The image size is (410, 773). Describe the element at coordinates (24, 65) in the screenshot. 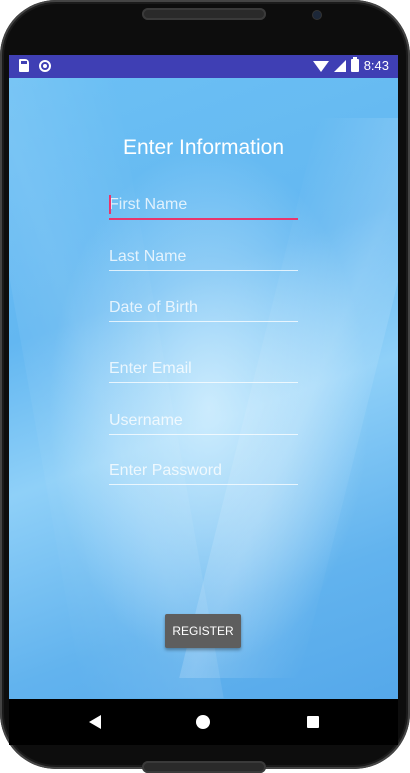

I see `sd-card-icon` at that location.